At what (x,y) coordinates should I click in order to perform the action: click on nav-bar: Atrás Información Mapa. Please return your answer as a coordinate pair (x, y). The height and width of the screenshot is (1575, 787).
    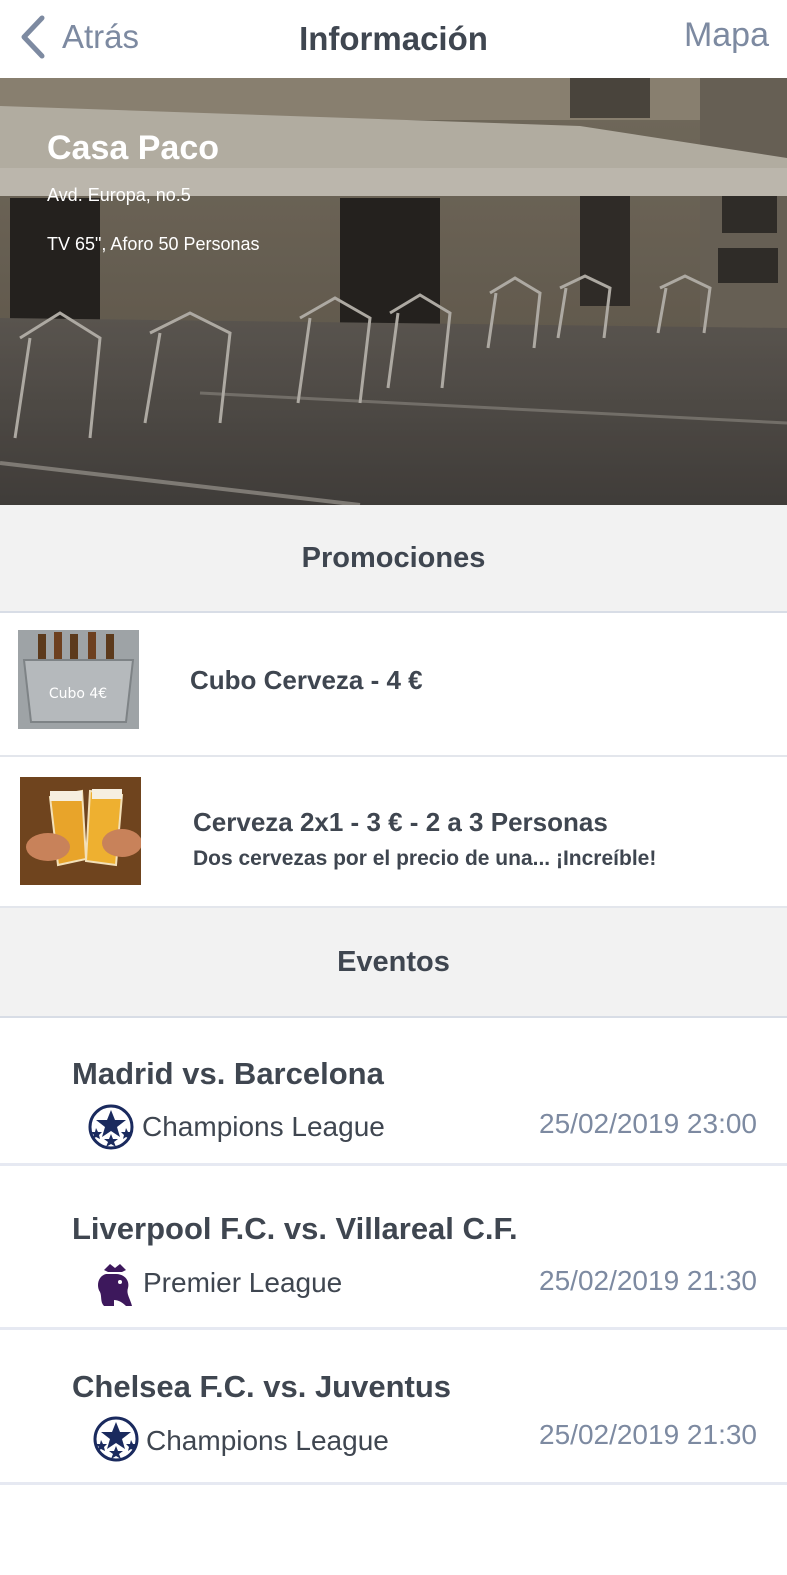
    Looking at the image, I should click on (393, 39).